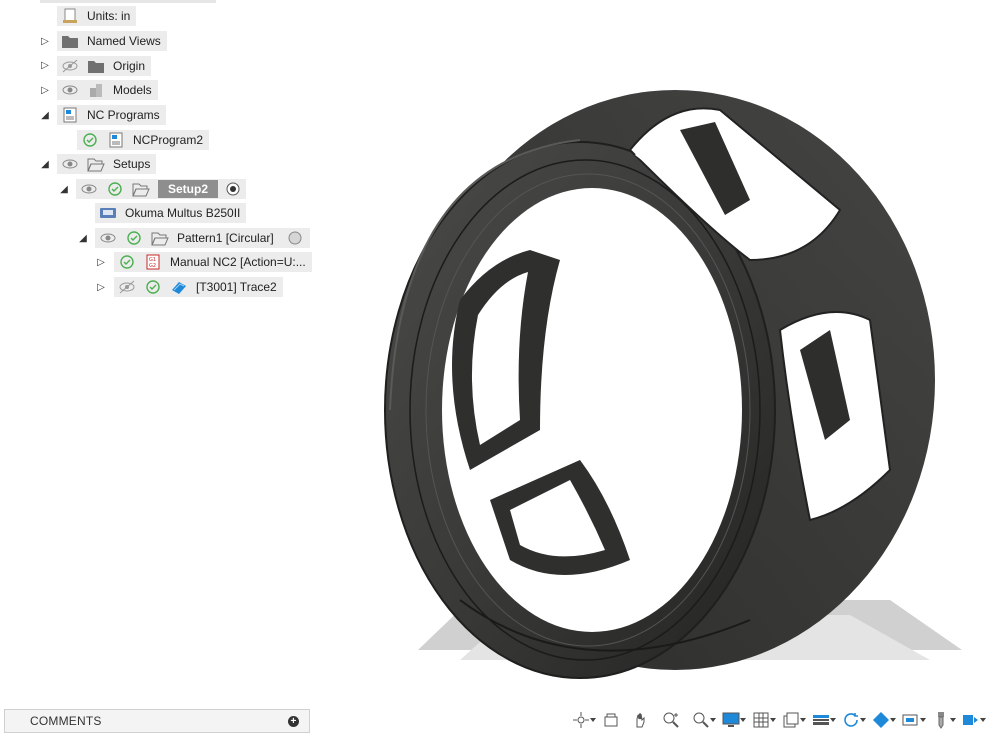 The height and width of the screenshot is (736, 999). What do you see at coordinates (107, 90) in the screenshot?
I see `browser-node-models: Models` at bounding box center [107, 90].